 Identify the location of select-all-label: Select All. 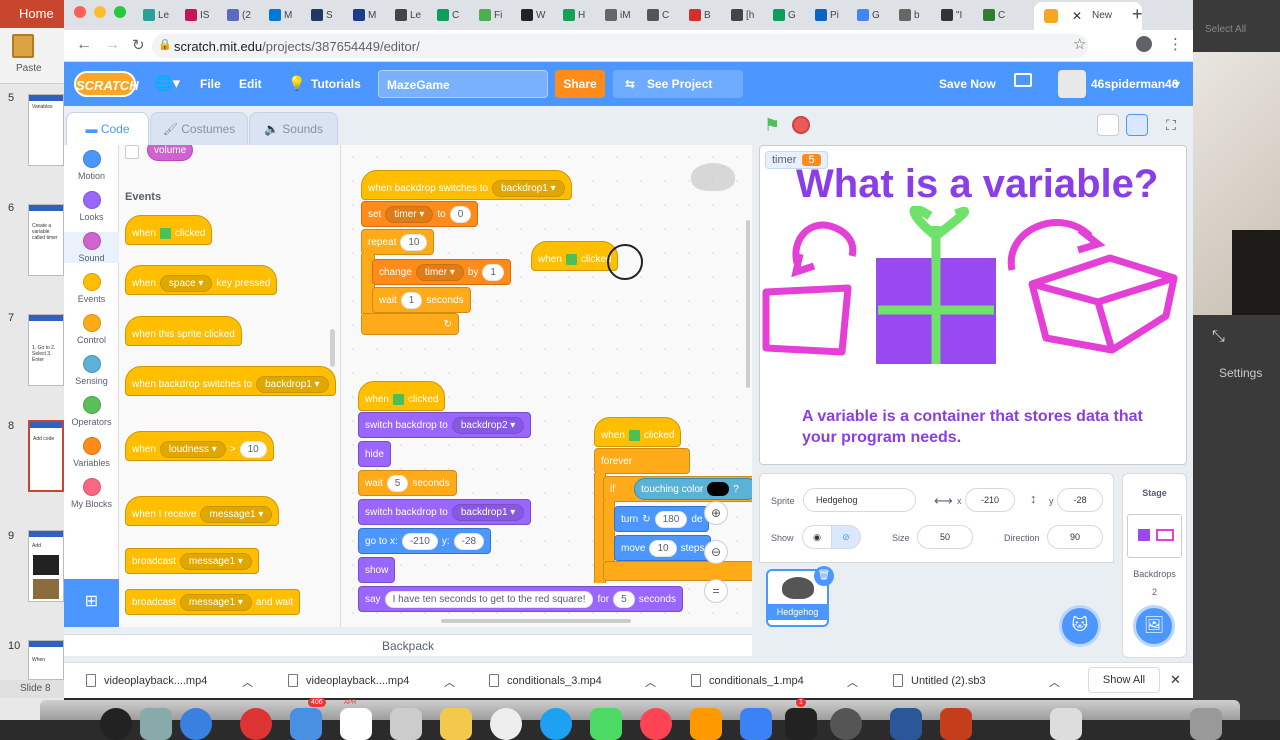
(1225, 29).